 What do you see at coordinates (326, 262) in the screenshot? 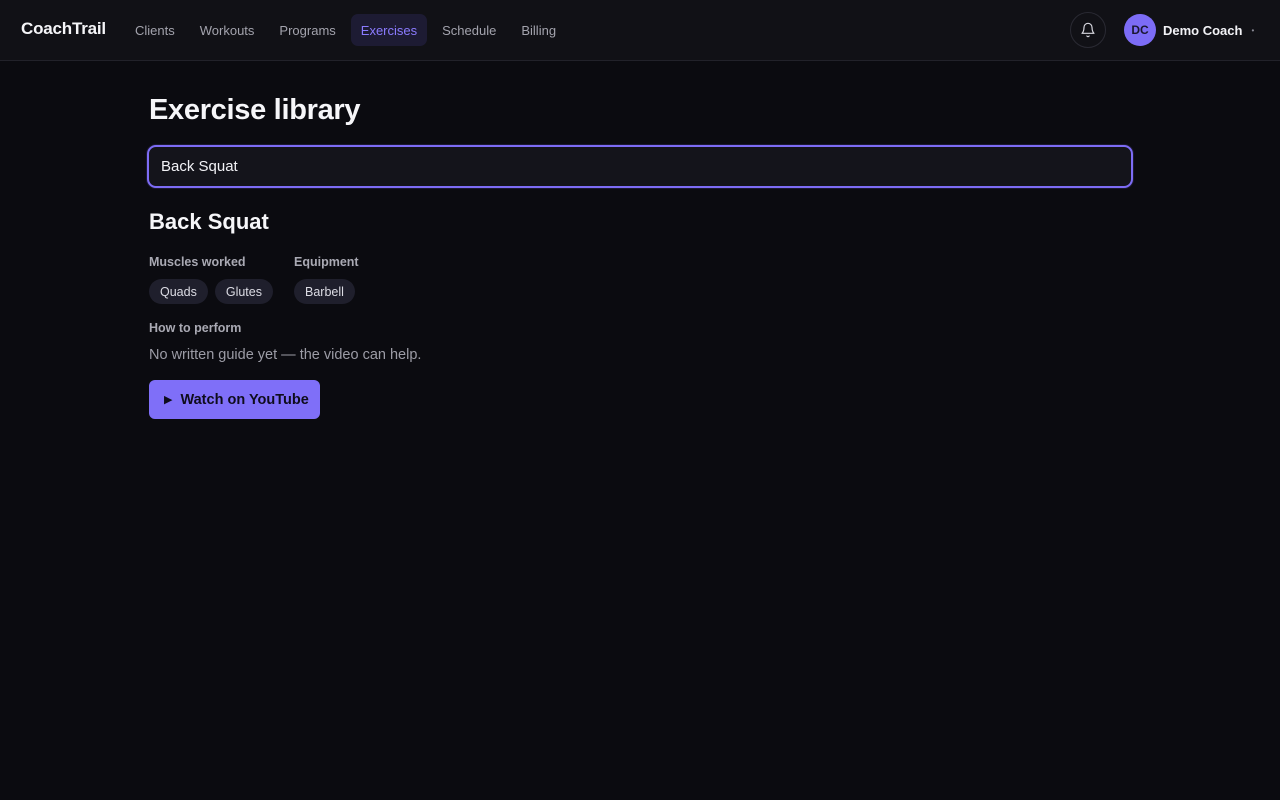
I see `equipment-label: Equipment` at bounding box center [326, 262].